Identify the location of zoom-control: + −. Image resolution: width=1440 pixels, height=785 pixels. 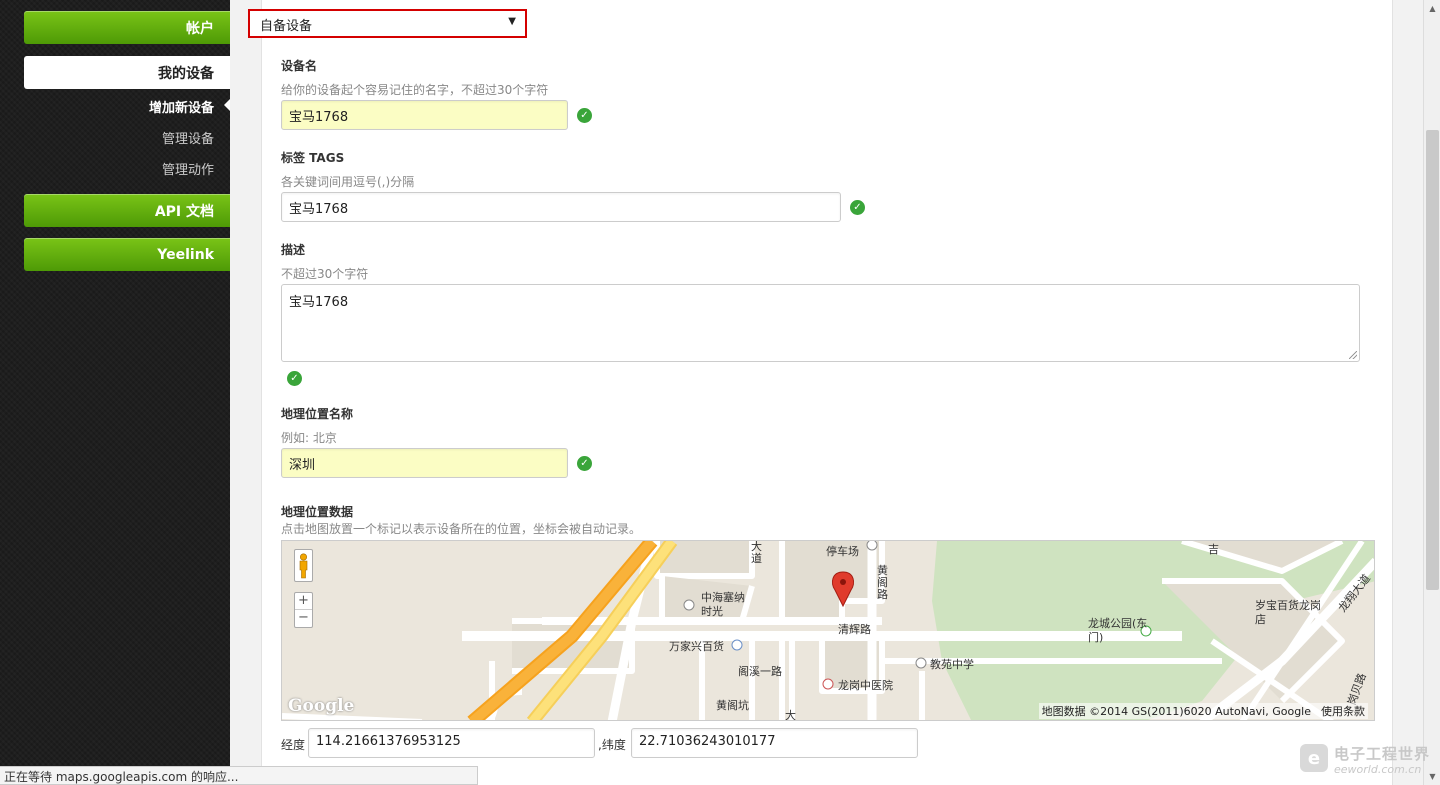
(303, 610).